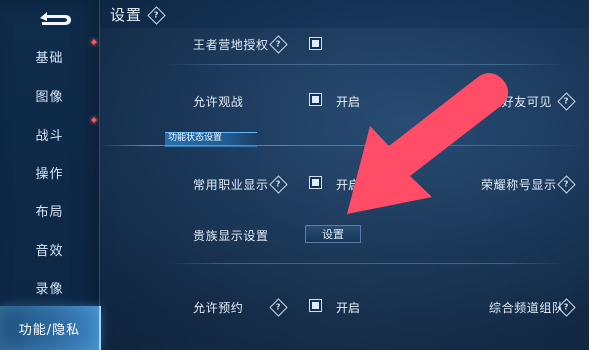 The image size is (589, 350). I want to click on king-camp-auth-checkbox, so click(315, 43).